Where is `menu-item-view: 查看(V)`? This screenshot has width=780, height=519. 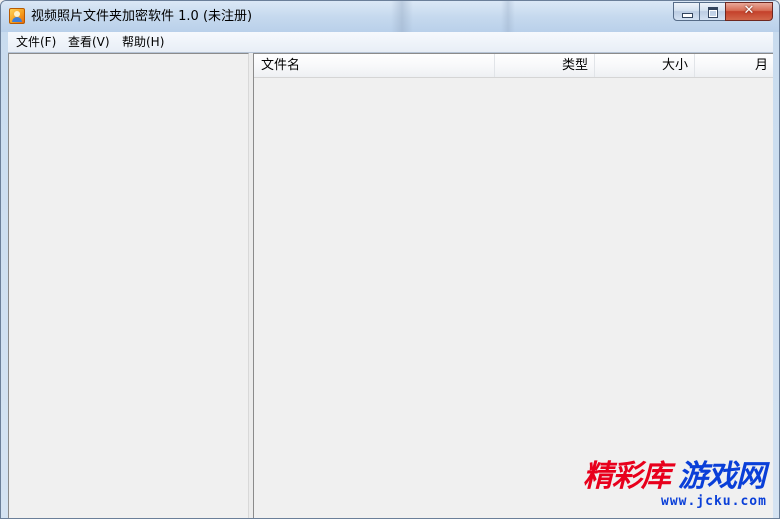 menu-item-view: 查看(V) is located at coordinates (89, 42).